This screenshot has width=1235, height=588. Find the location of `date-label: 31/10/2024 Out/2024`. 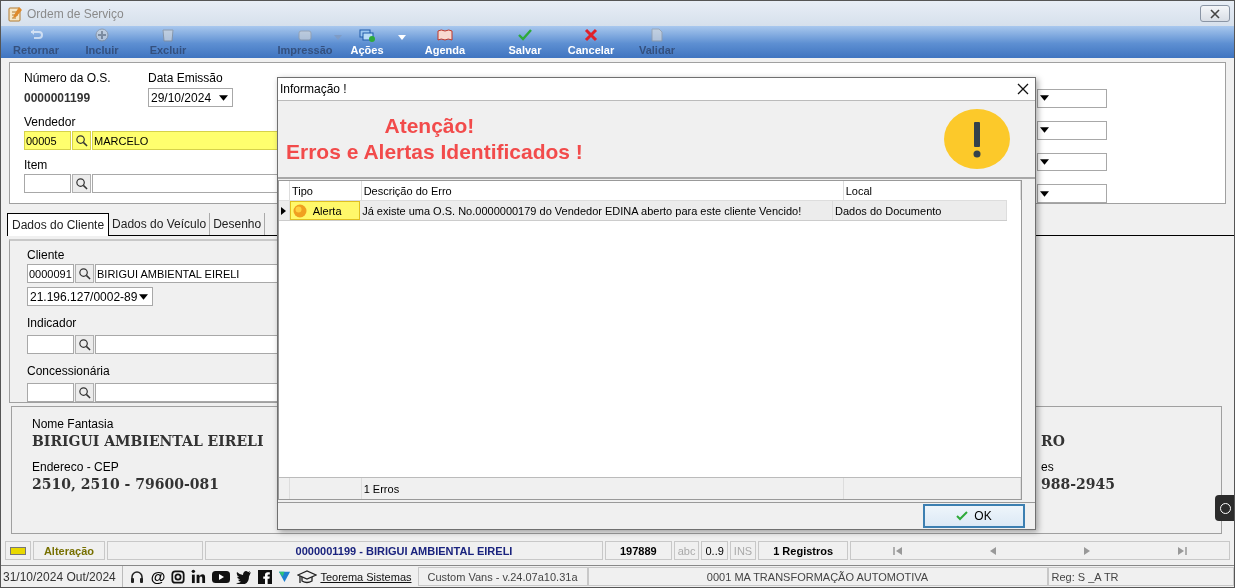

date-label: 31/10/2024 Out/2024 is located at coordinates (62, 576).